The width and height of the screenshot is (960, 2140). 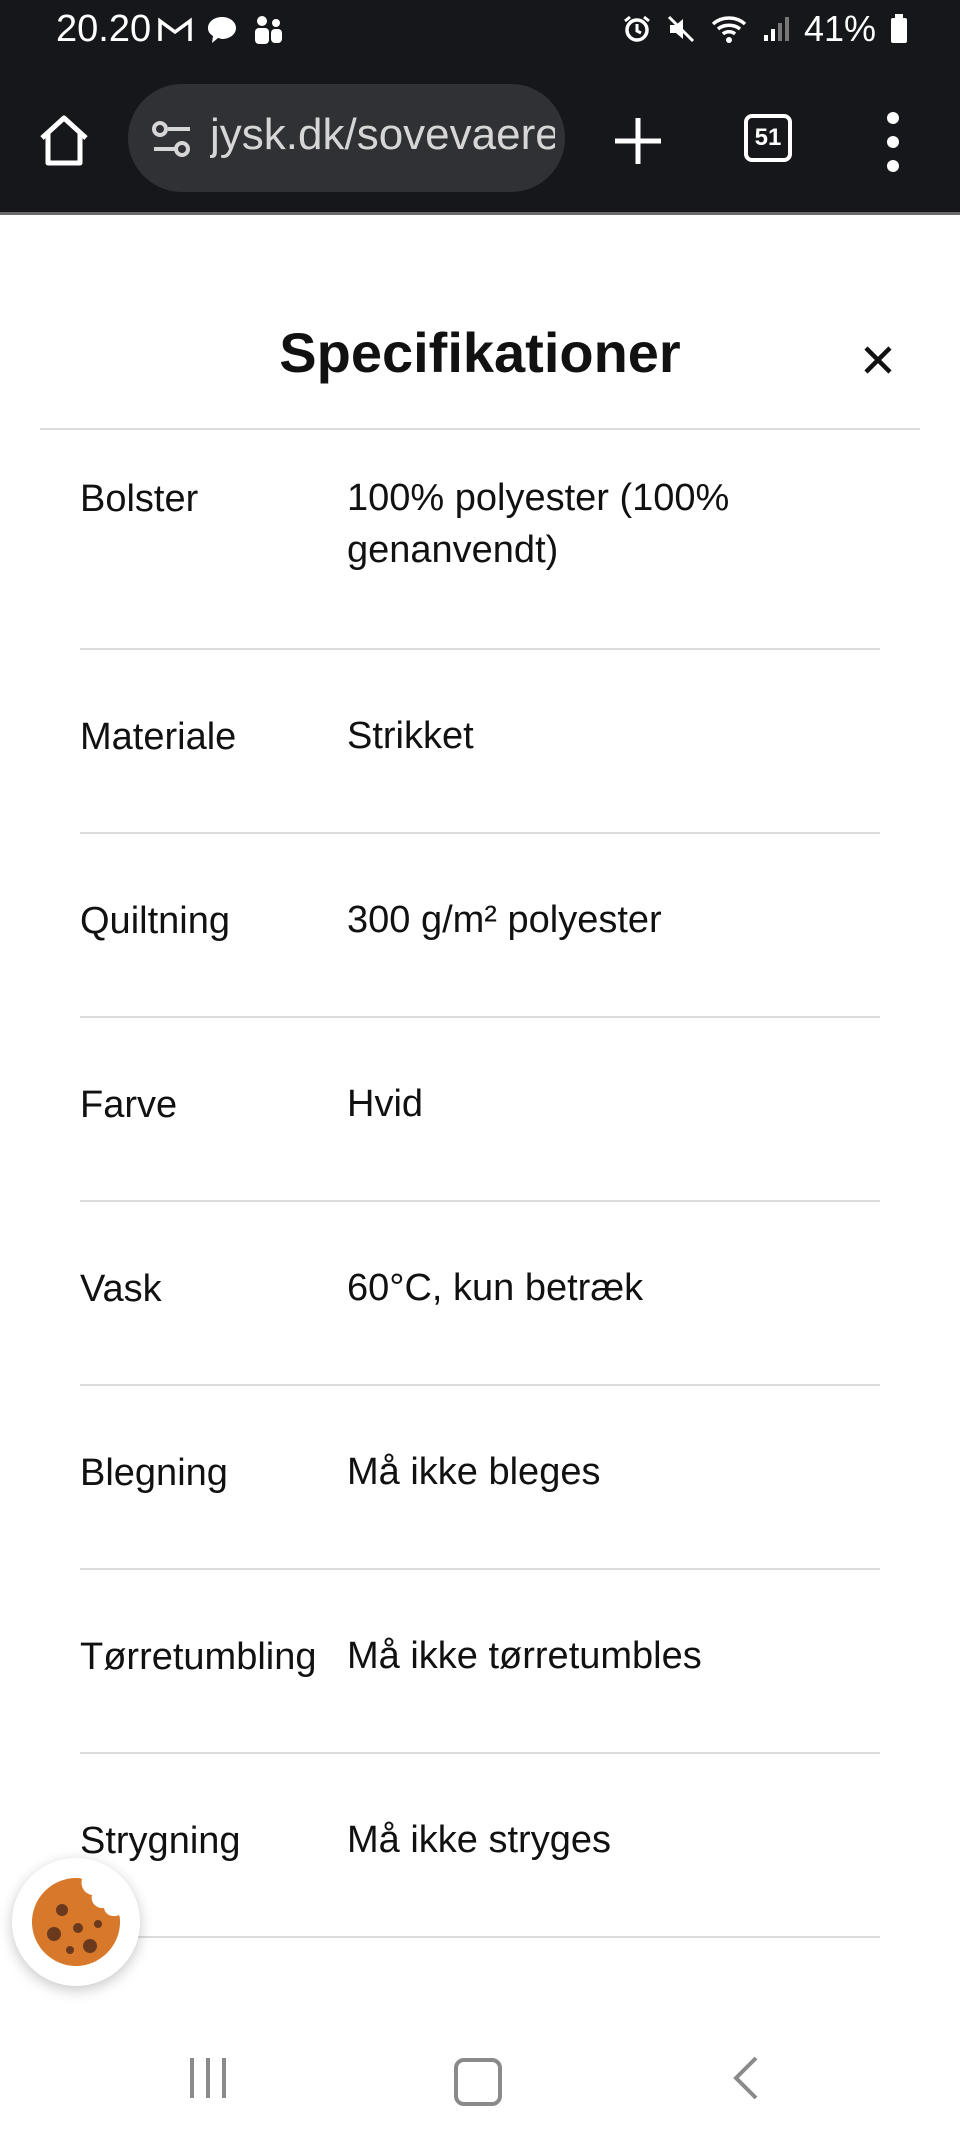 I want to click on cookie-consent-button, so click(x=76, y=1922).